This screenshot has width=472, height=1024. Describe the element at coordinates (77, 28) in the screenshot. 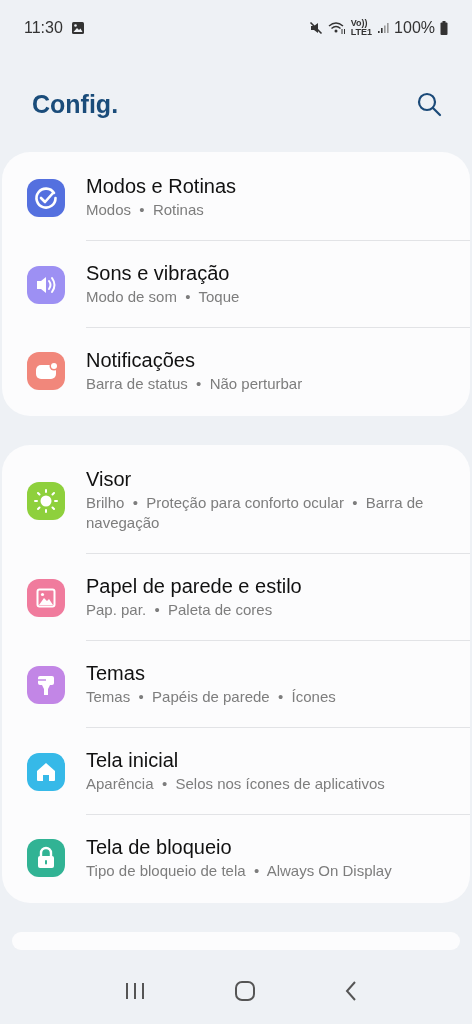

I see `image-icon` at that location.